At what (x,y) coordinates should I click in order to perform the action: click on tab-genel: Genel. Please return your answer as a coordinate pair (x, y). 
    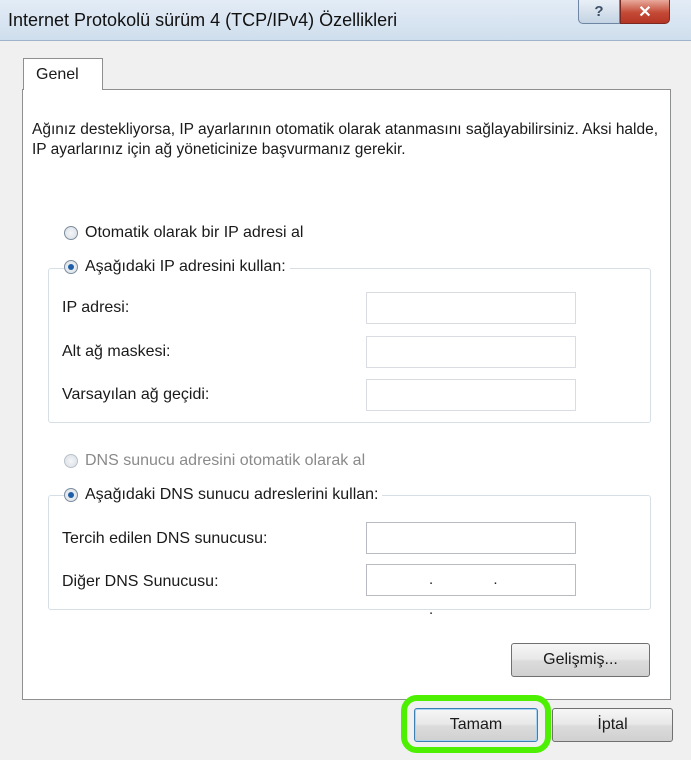
    Looking at the image, I should click on (63, 74).